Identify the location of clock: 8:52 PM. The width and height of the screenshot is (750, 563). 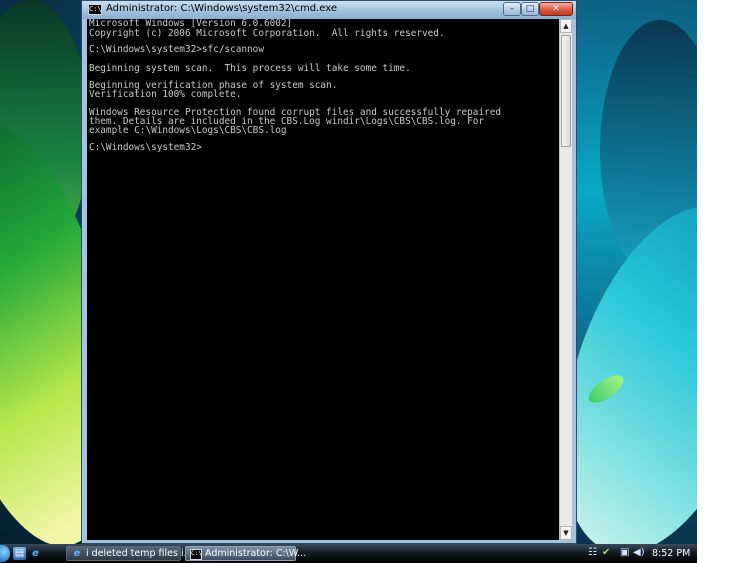
(671, 553).